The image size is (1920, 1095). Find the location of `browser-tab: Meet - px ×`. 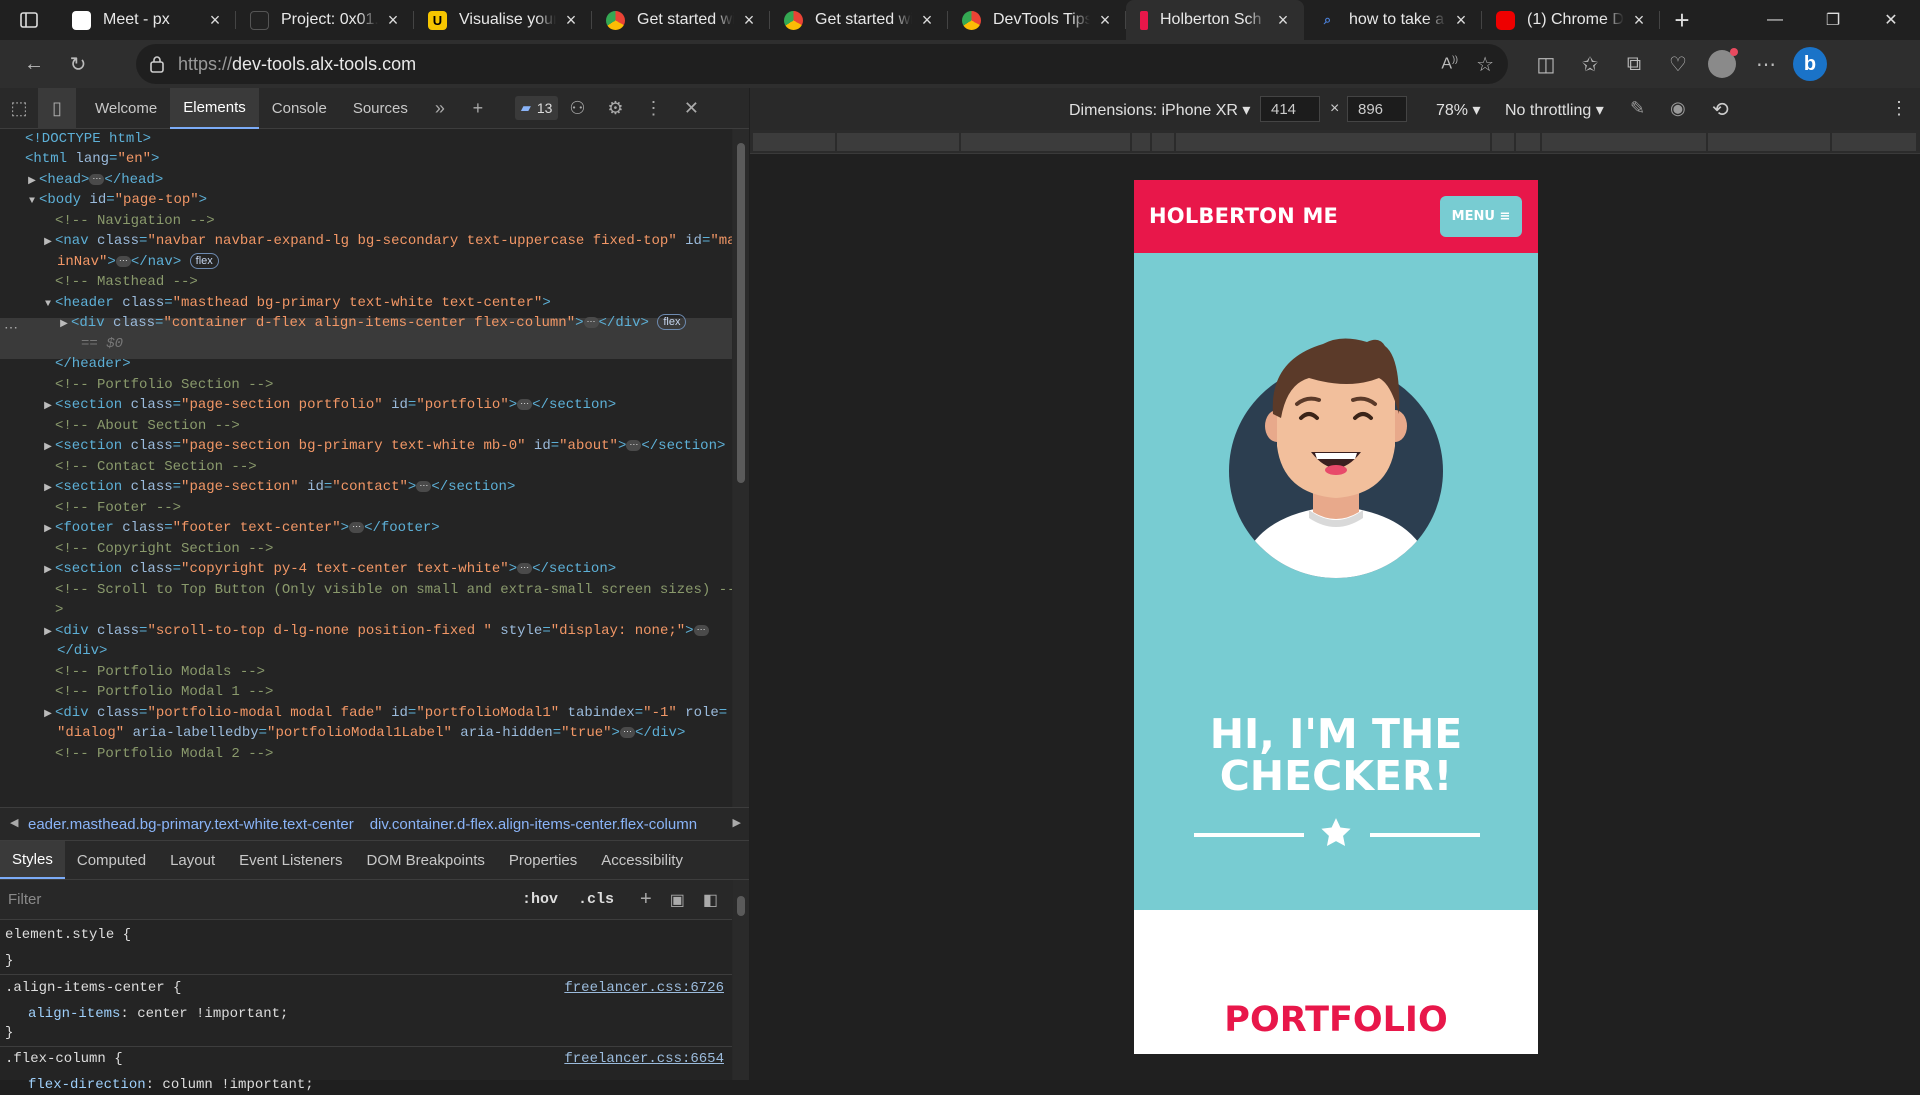

browser-tab: Meet - px × is located at coordinates (147, 20).